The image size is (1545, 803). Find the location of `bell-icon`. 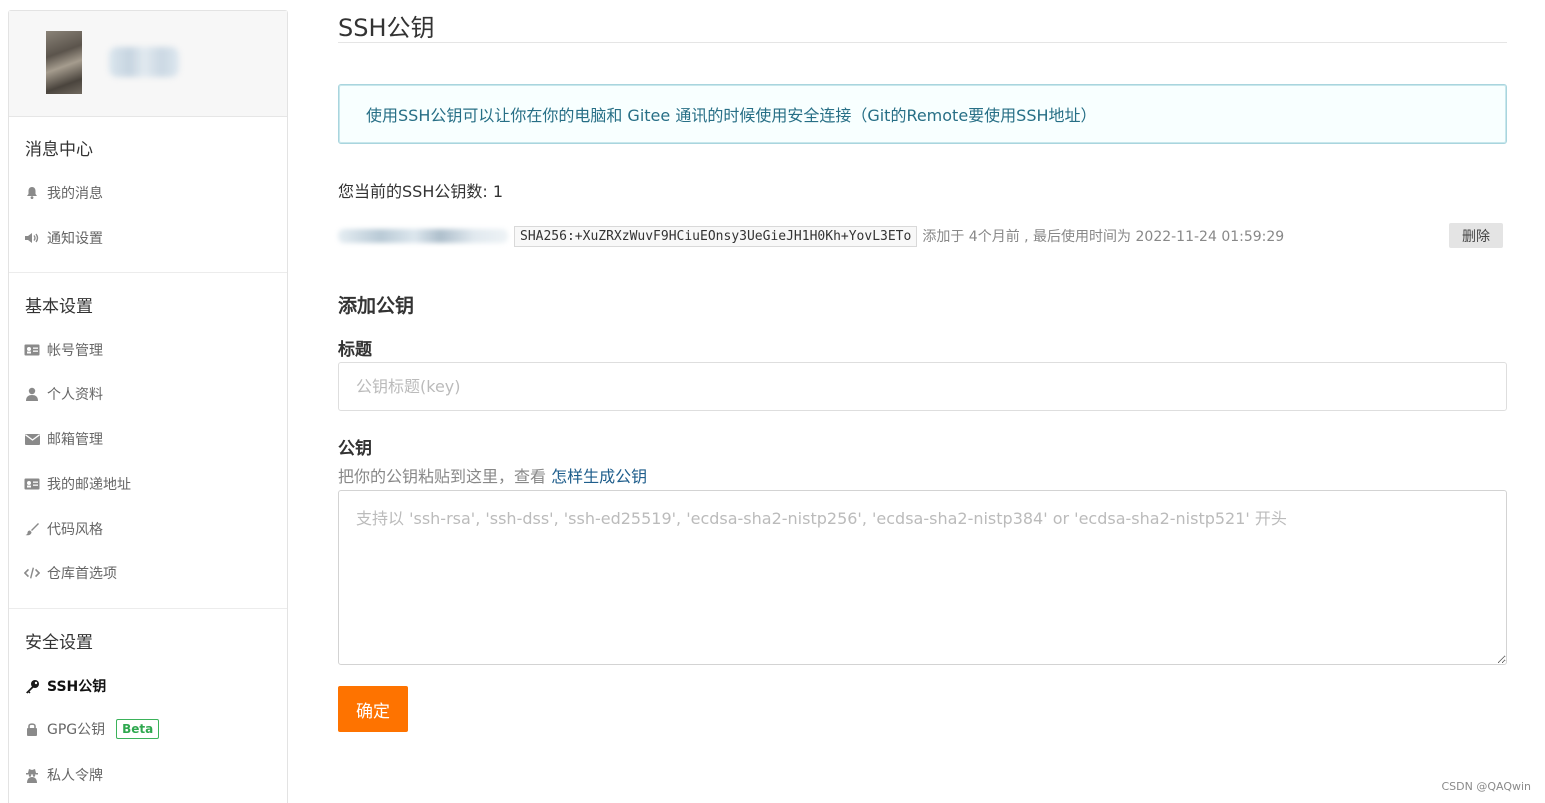

bell-icon is located at coordinates (32, 193).